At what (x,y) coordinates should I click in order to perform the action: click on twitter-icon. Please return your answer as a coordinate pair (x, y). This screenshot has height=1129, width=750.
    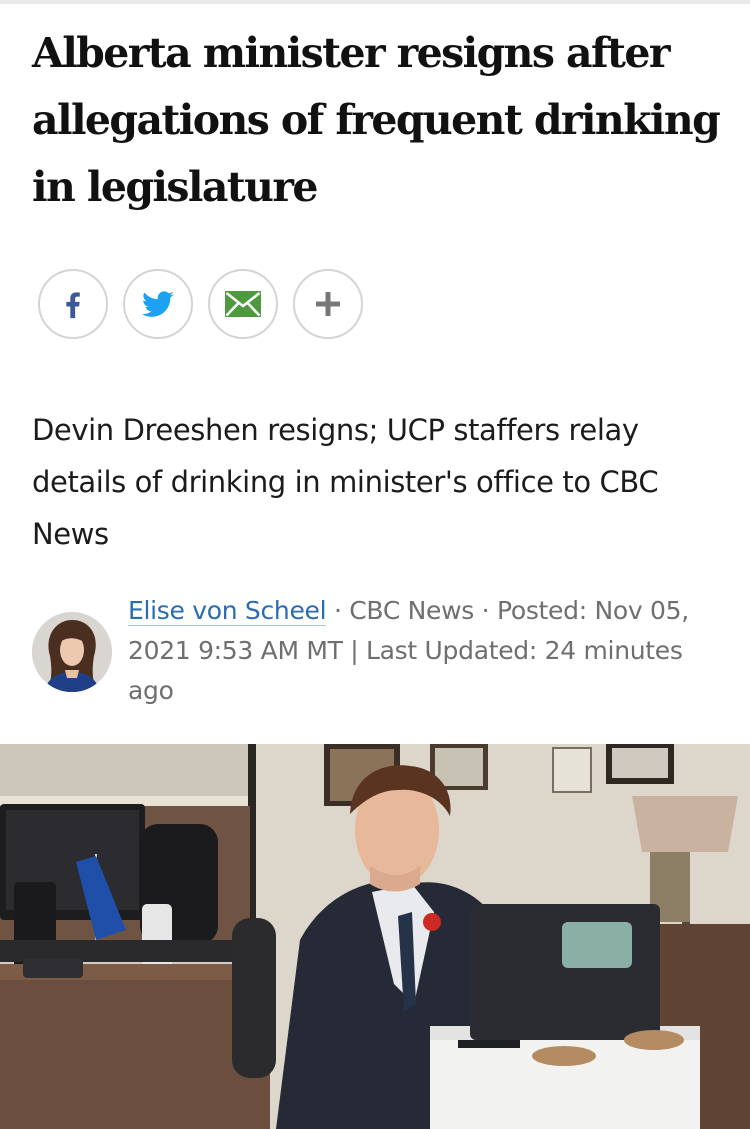
    Looking at the image, I should click on (157, 304).